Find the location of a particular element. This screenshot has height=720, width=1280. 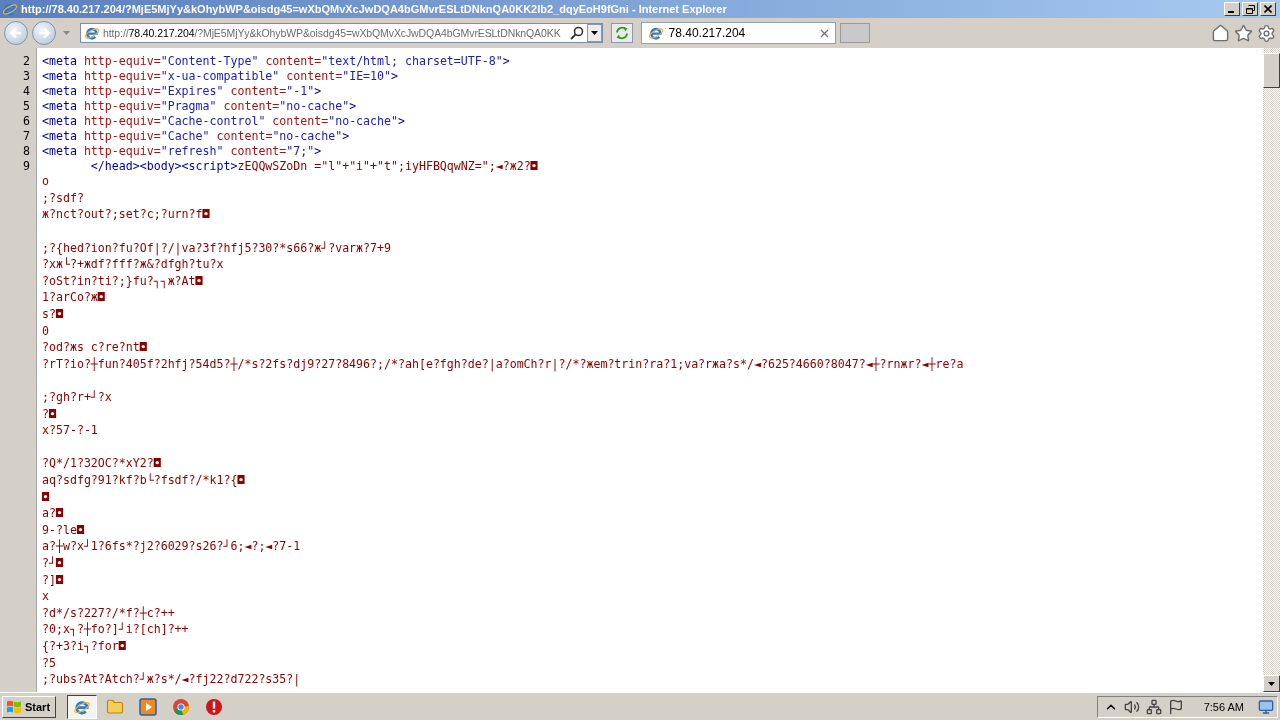

tricolor-circle-icon is located at coordinates (181, 706).